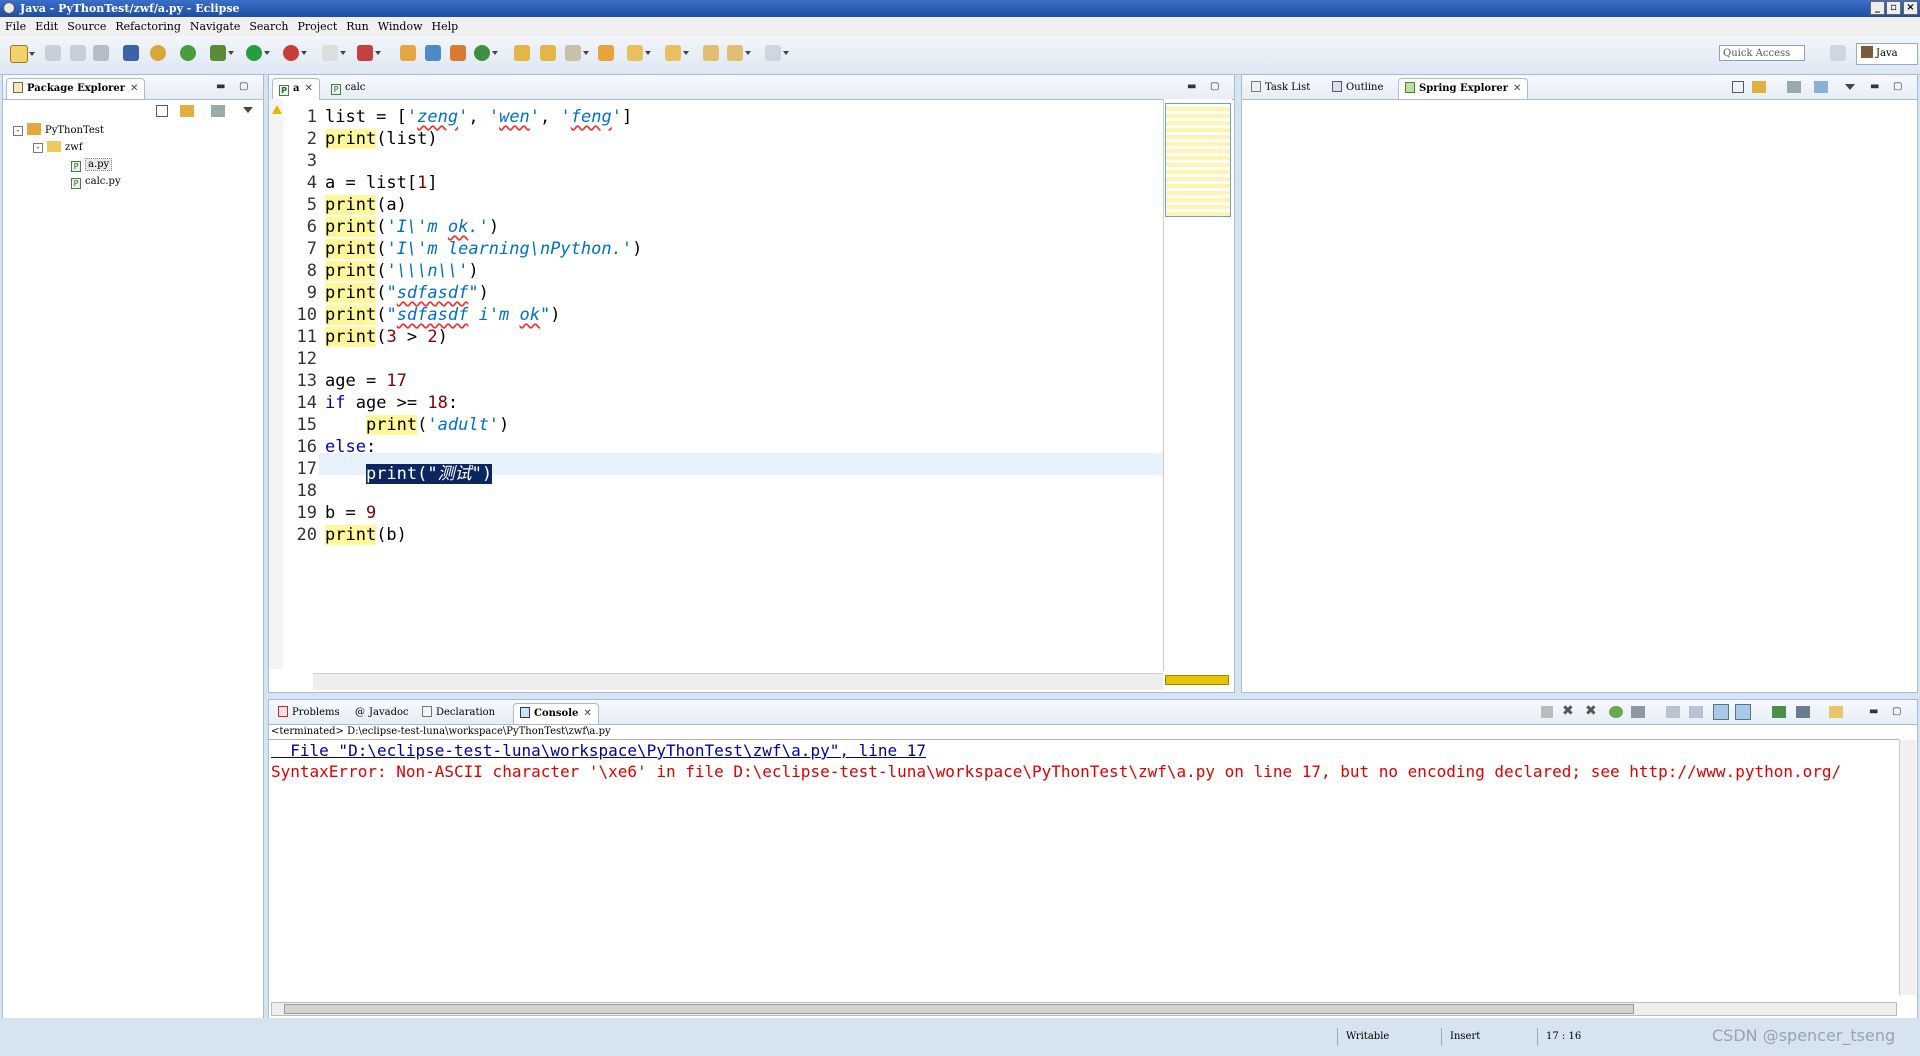 This screenshot has height=1056, width=1920. What do you see at coordinates (433, 53) in the screenshot?
I see `new-package-icon` at bounding box center [433, 53].